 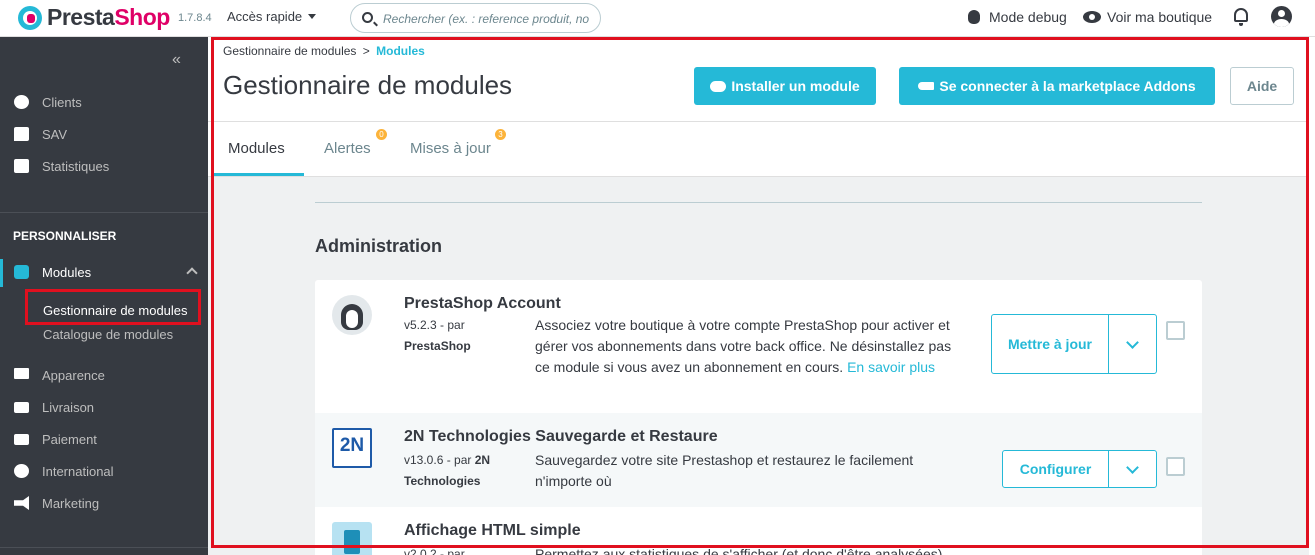 I want to click on quick-access-label: Accès rapide, so click(x=265, y=16).